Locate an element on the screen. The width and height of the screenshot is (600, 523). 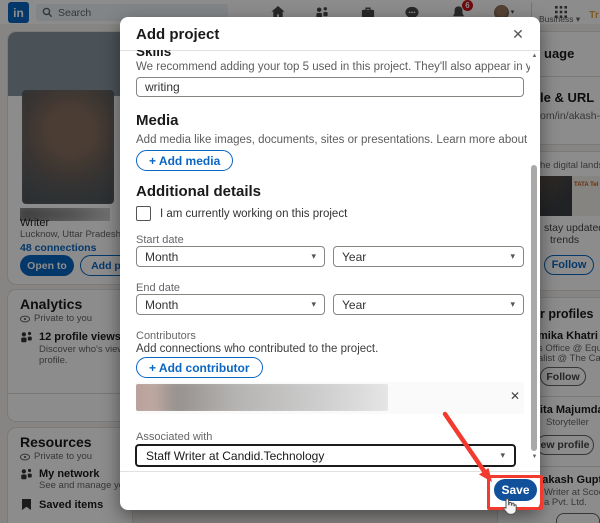
remove-contributor-icon: ✕ is located at coordinates (515, 396).